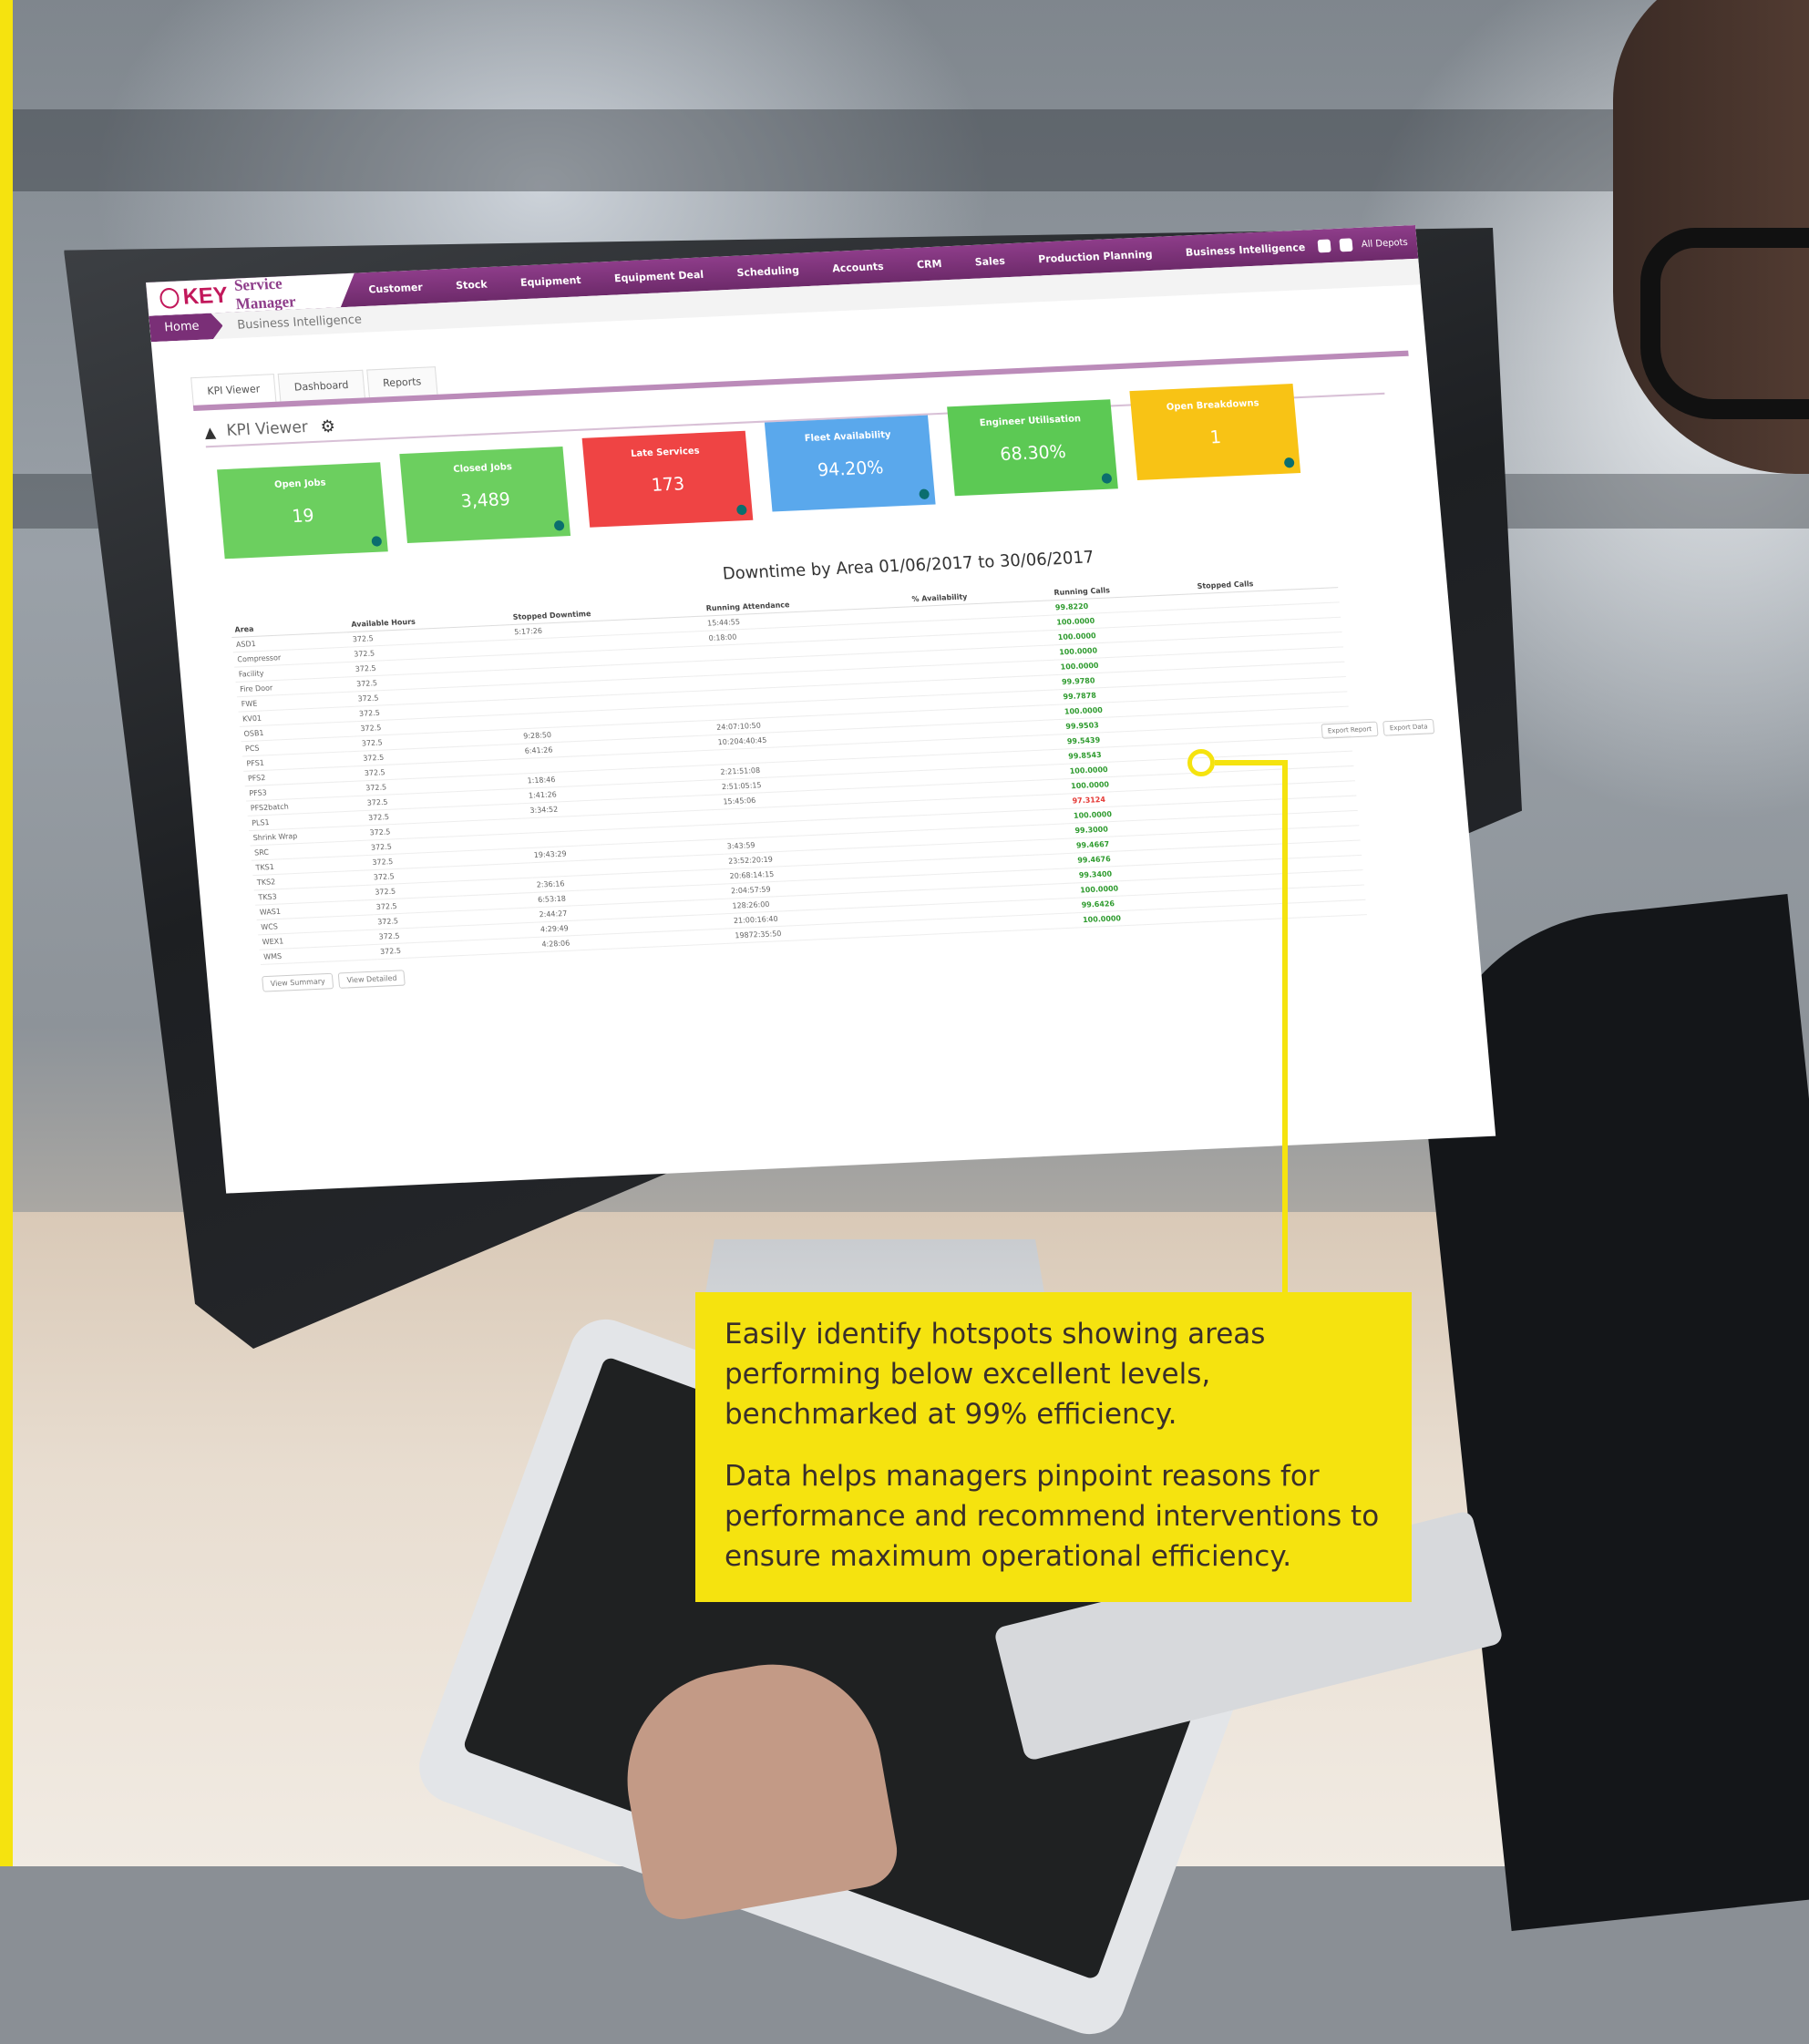 The height and width of the screenshot is (2044, 1809). I want to click on collapse-chevron-icon: ▲, so click(210, 432).